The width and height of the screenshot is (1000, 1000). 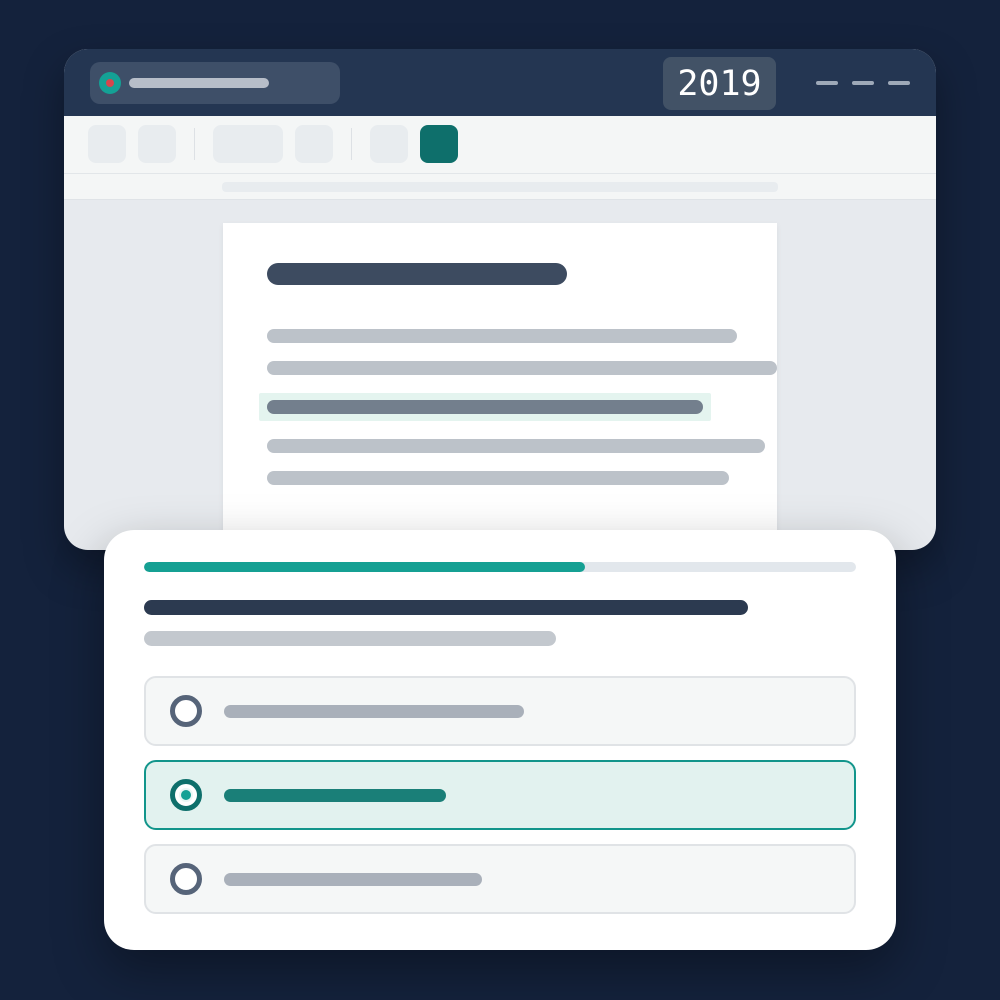 I want to click on url-placeholder-line, so click(x=199, y=83).